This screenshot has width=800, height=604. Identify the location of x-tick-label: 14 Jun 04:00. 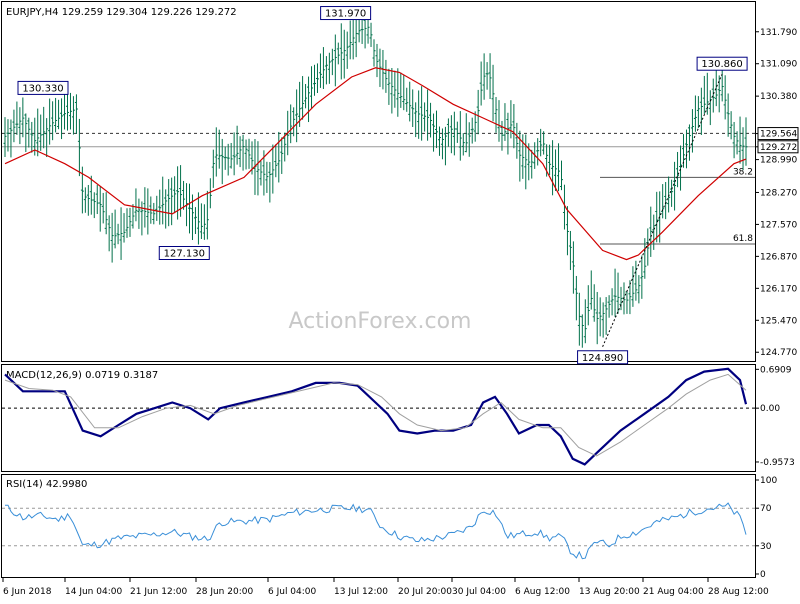
(93, 592).